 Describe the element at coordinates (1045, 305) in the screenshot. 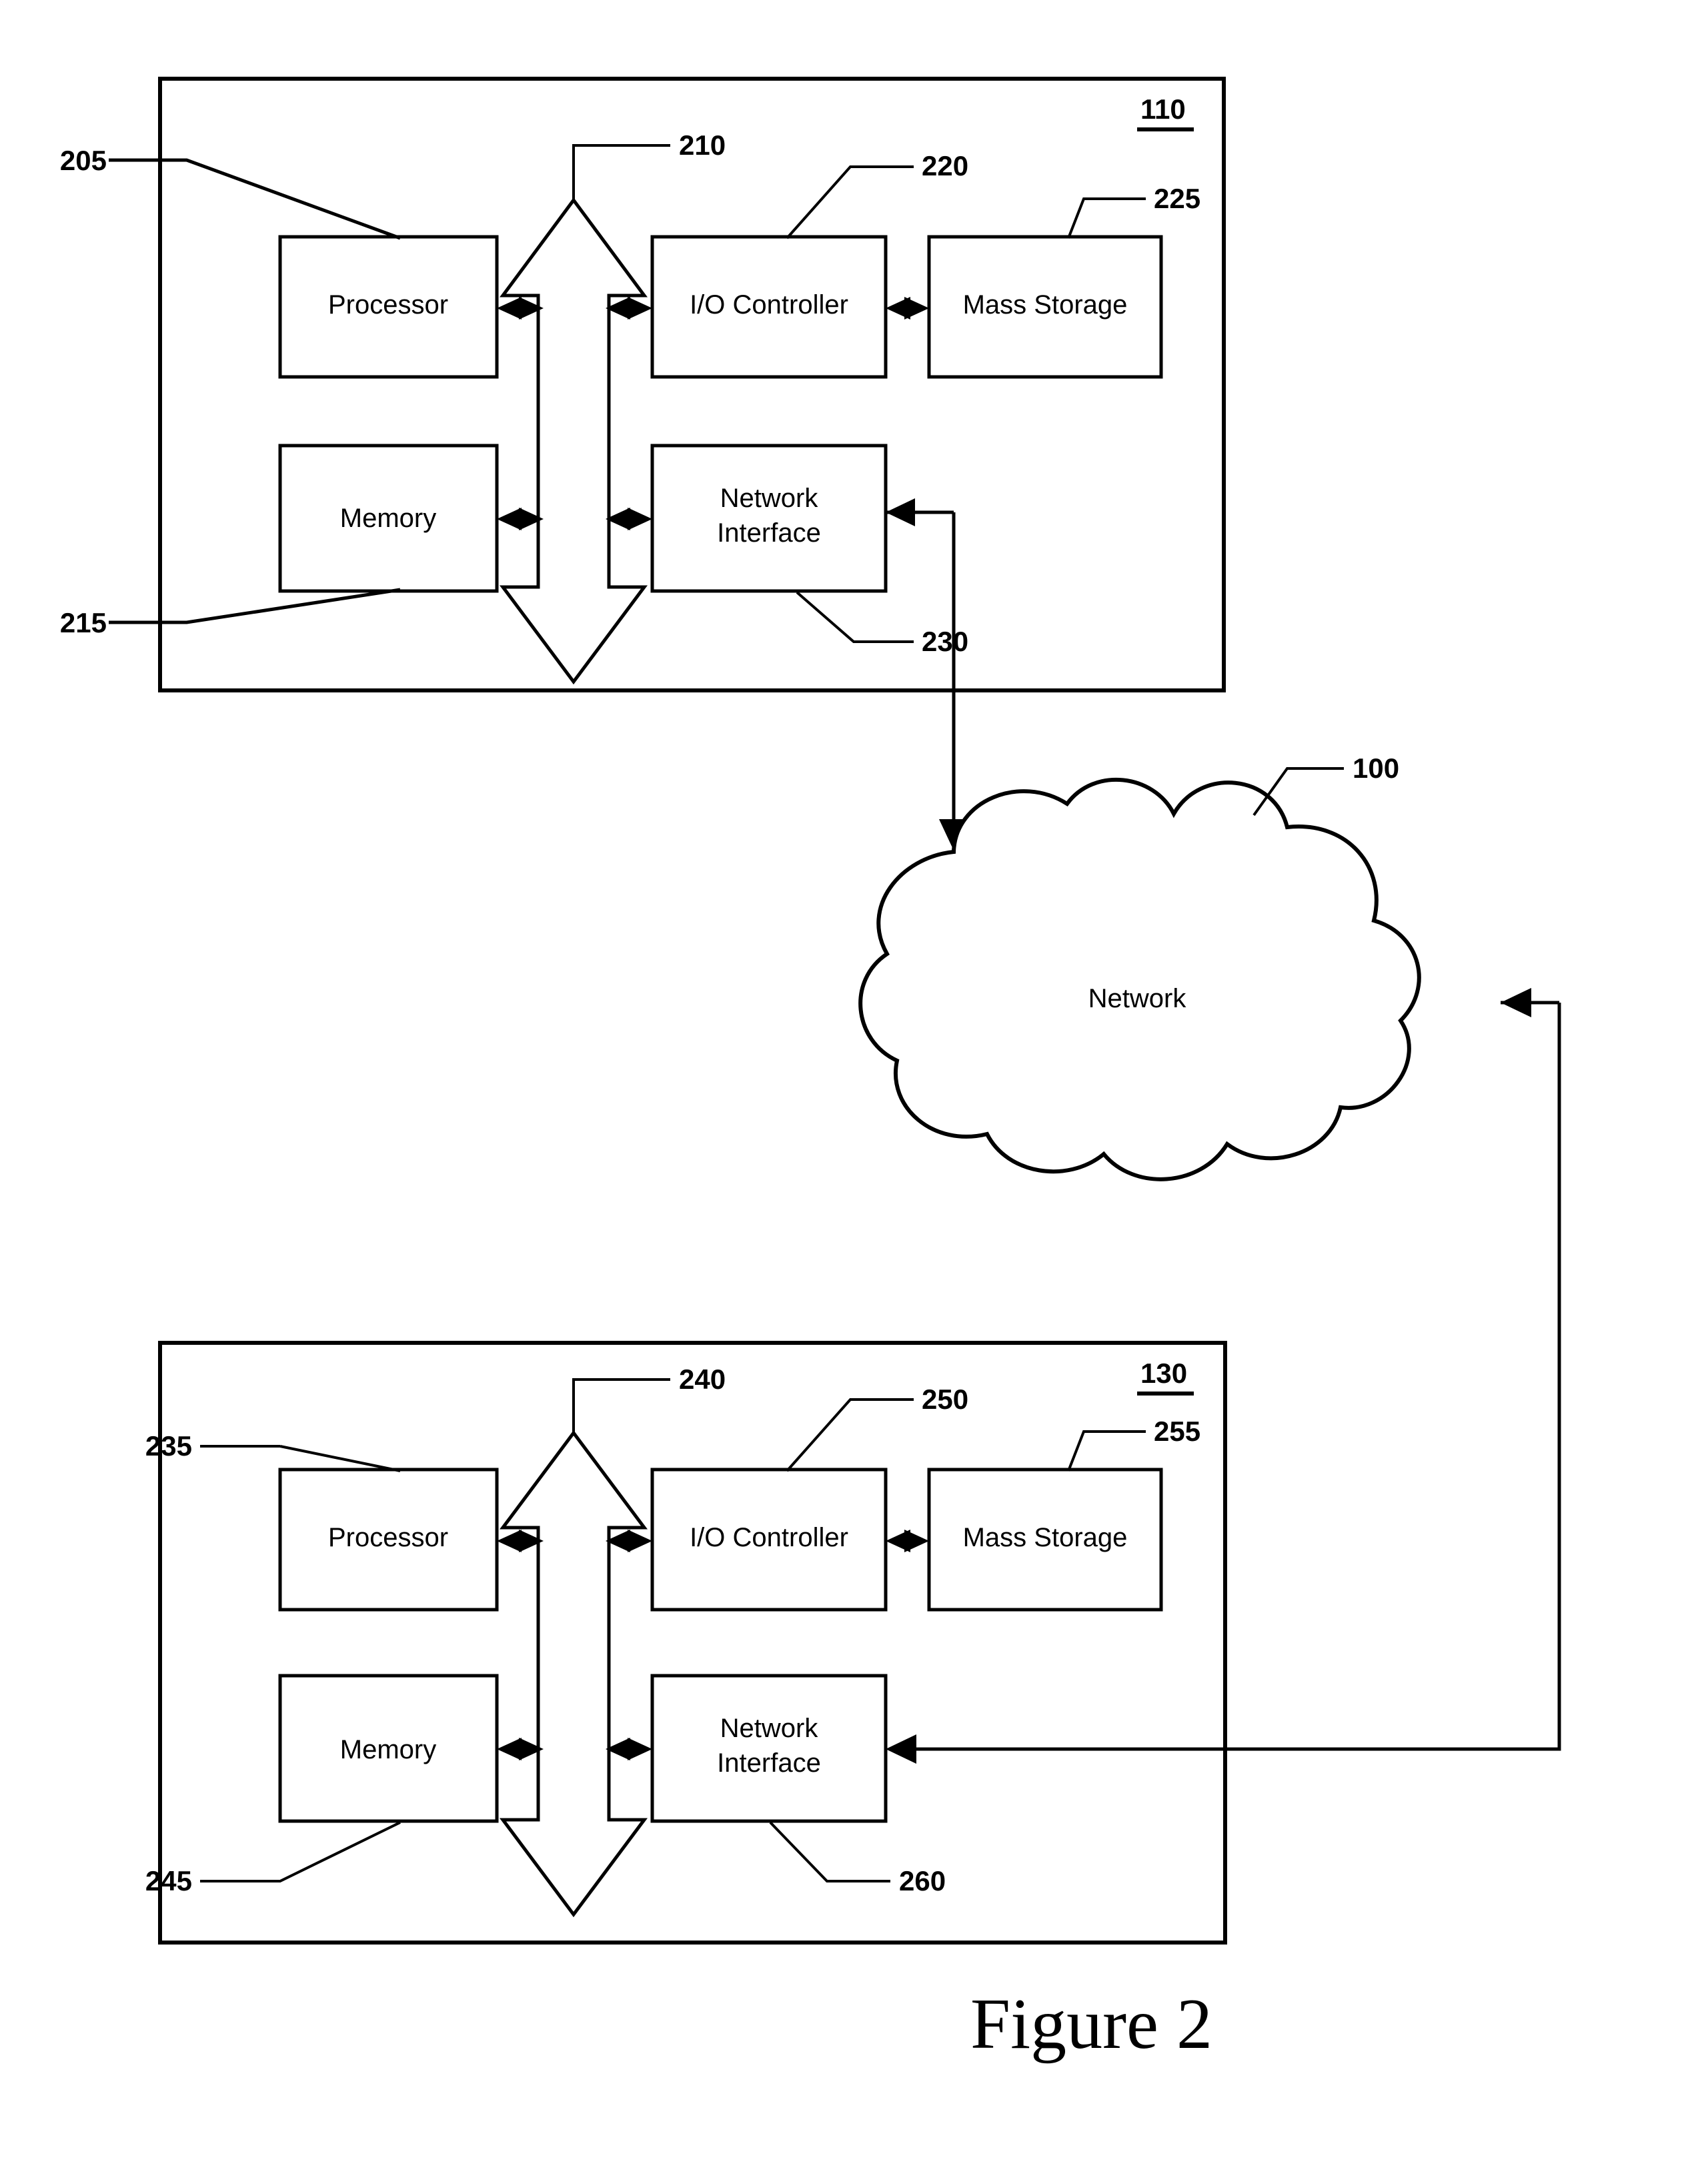

I see `top-mass-storage-label: Mass Storage` at that location.